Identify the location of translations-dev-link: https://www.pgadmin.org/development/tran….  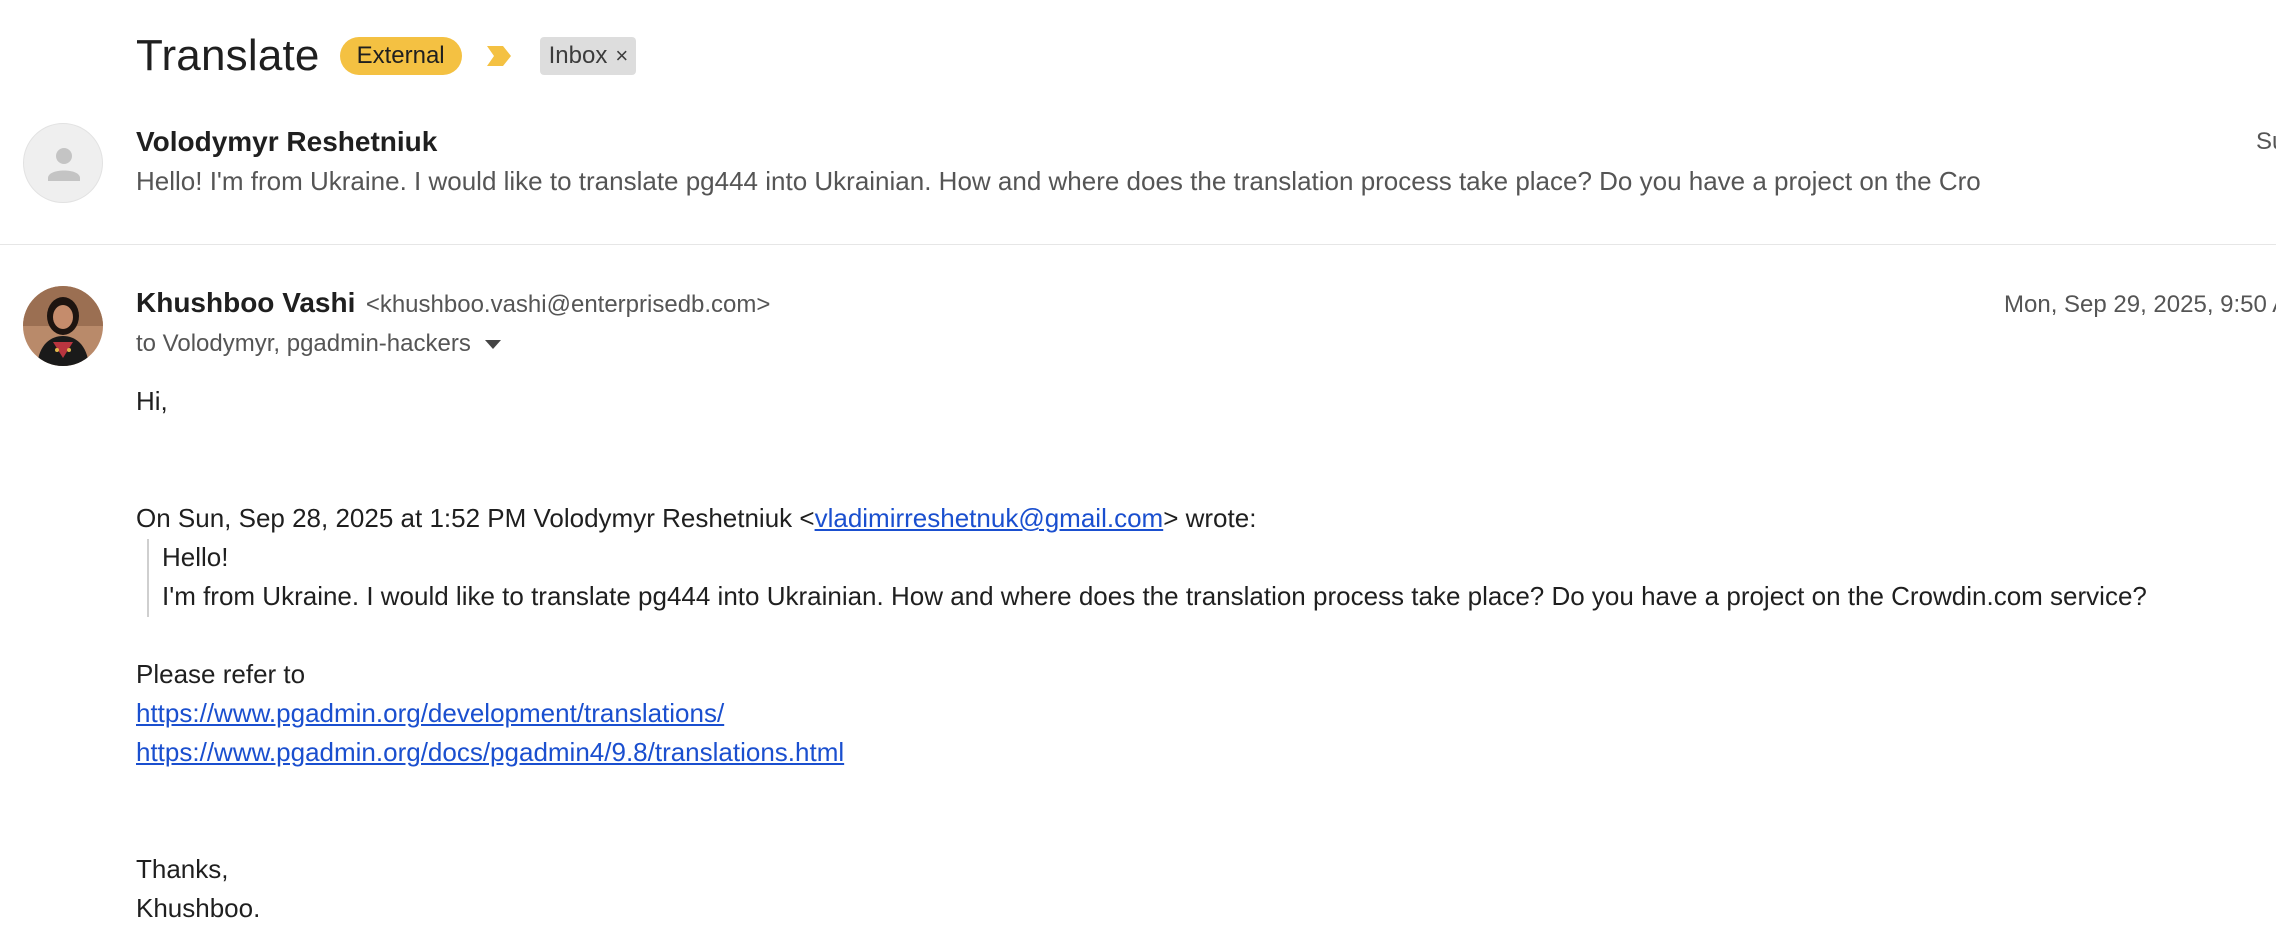
(430, 713).